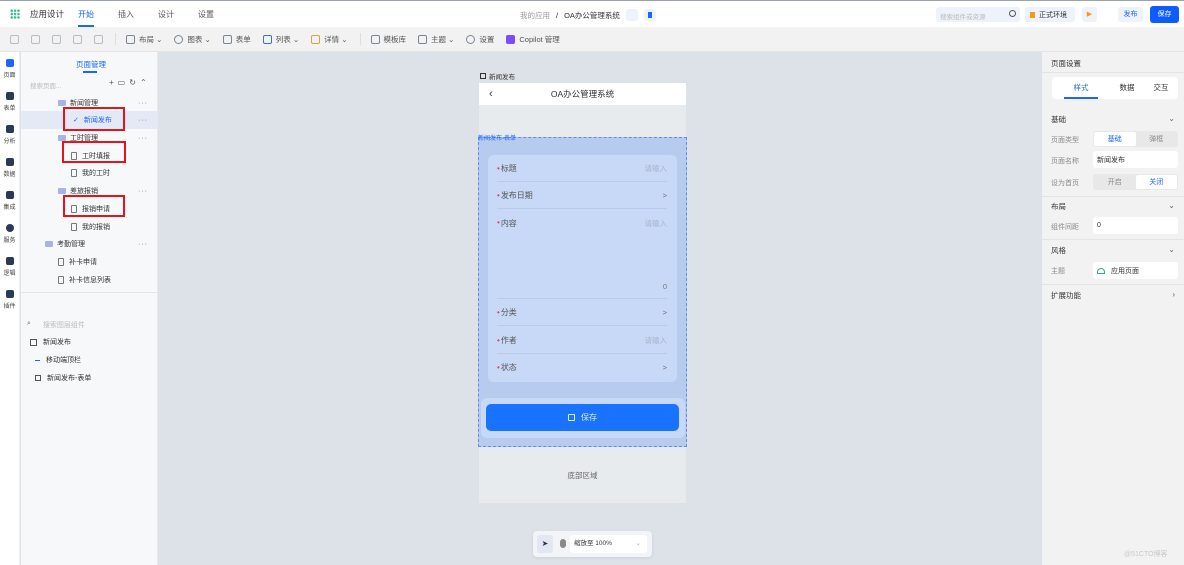 This screenshot has width=1184, height=565. Describe the element at coordinates (33, 342) in the screenshot. I see `page-layer-icon` at that location.